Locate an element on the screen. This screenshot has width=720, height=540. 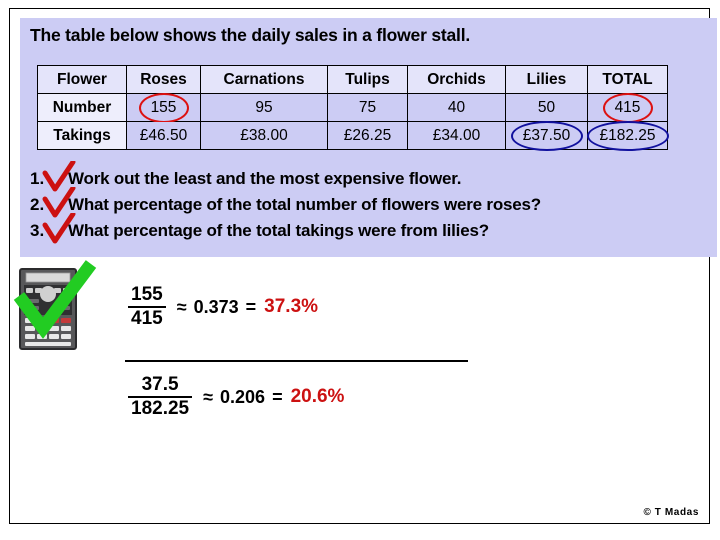
cell-number-total: 415 is located at coordinates (627, 107).